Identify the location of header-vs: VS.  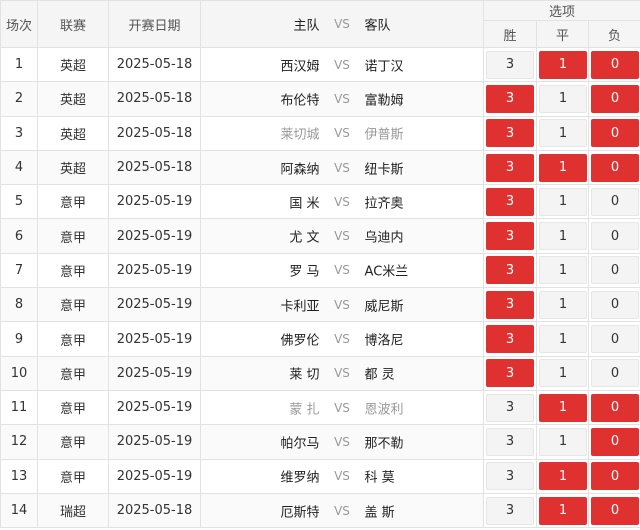
(342, 24).